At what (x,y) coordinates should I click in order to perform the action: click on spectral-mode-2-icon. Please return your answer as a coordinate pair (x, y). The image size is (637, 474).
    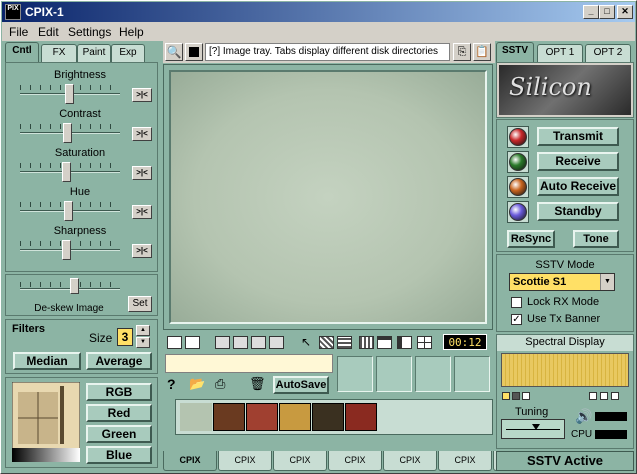
    Looking at the image, I should click on (516, 396).